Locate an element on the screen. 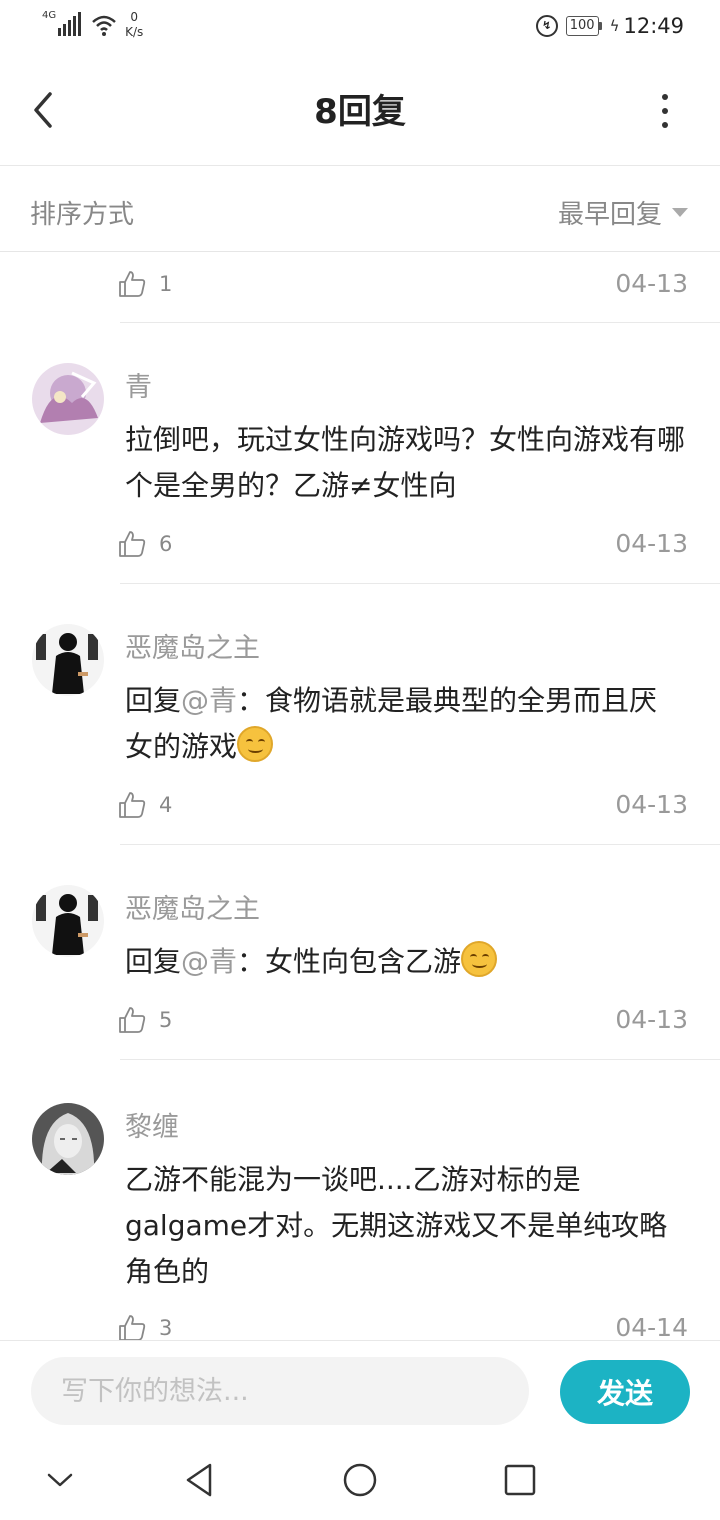 This screenshot has height=1520, width=720. hide-keyboard-chevron-icon is located at coordinates (60, 1480).